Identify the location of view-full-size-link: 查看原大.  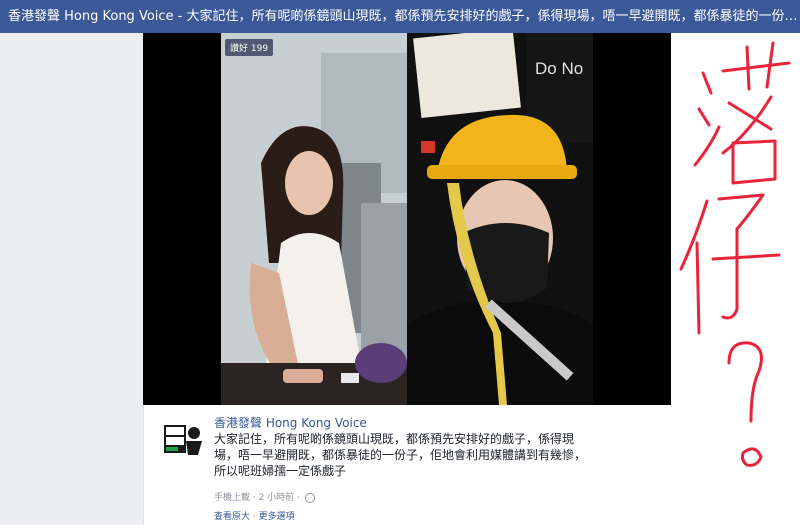
(232, 517).